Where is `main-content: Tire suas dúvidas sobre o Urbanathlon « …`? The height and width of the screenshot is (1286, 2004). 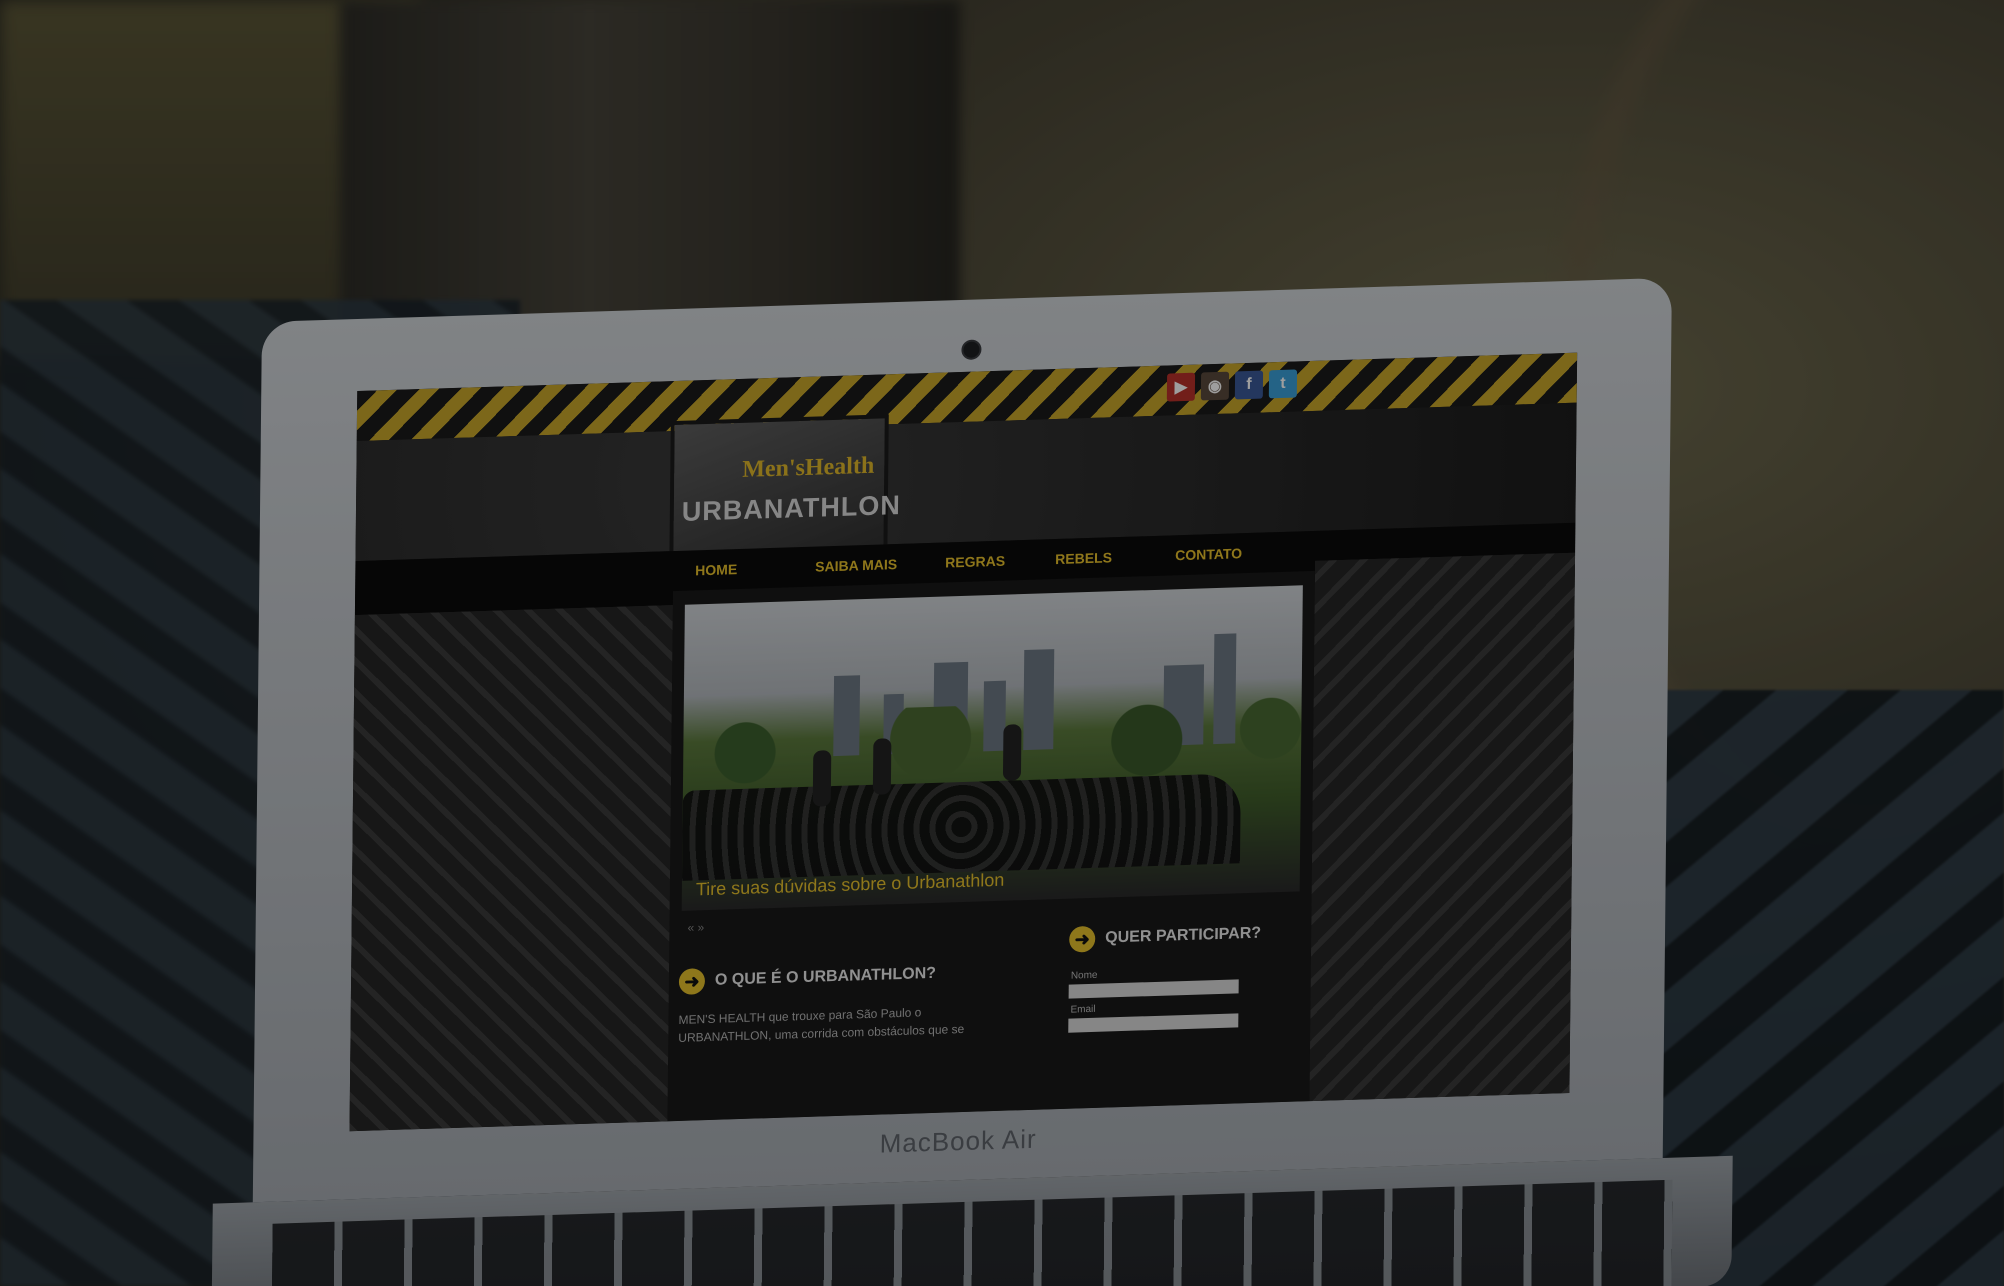 main-content: Tire suas dúvidas sobre o Urbanathlon « … is located at coordinates (991, 846).